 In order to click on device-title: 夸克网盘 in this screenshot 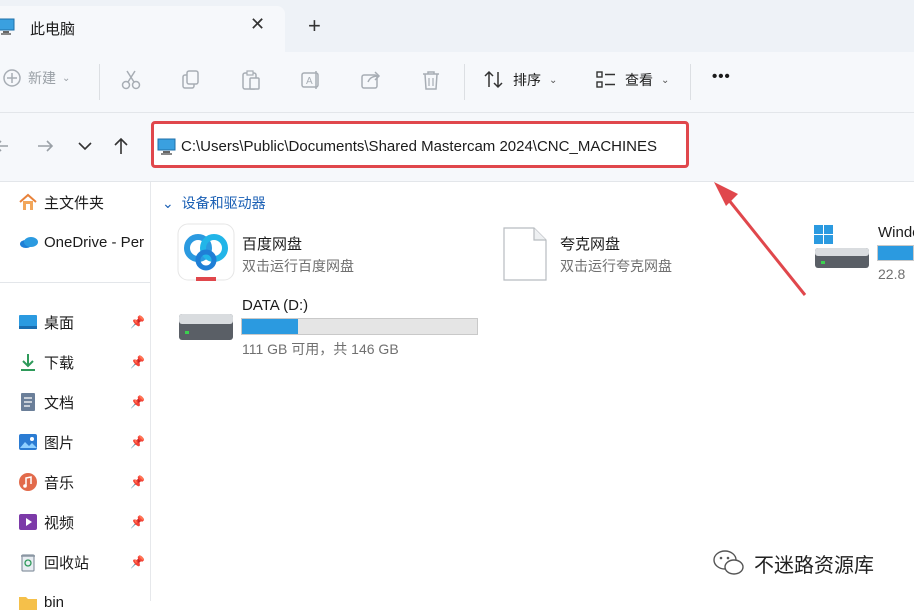, I will do `click(590, 244)`.